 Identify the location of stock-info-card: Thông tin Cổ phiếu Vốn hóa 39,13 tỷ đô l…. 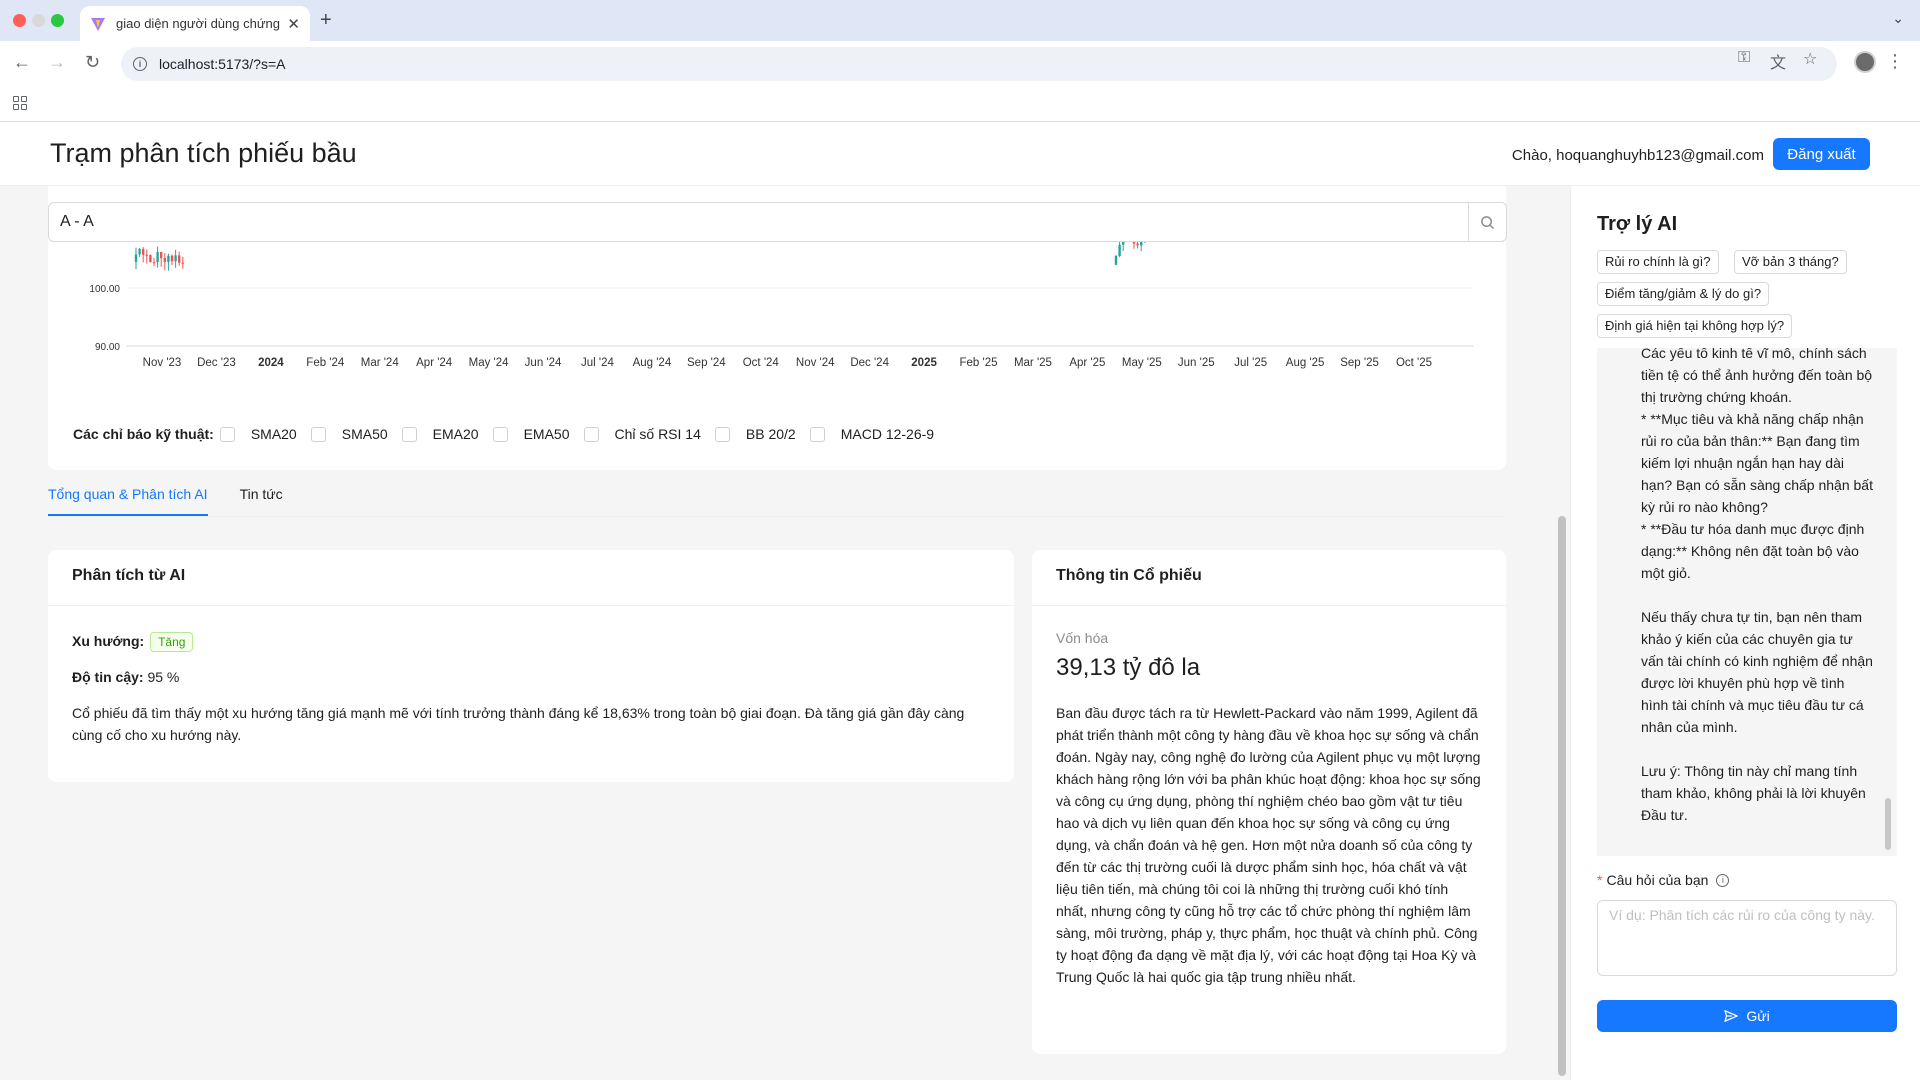
(1269, 802).